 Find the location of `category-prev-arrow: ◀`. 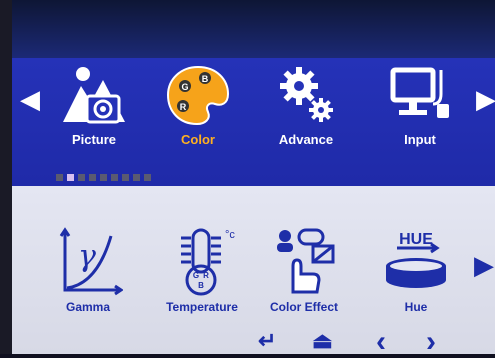

category-prev-arrow: ◀ is located at coordinates (30, 99).